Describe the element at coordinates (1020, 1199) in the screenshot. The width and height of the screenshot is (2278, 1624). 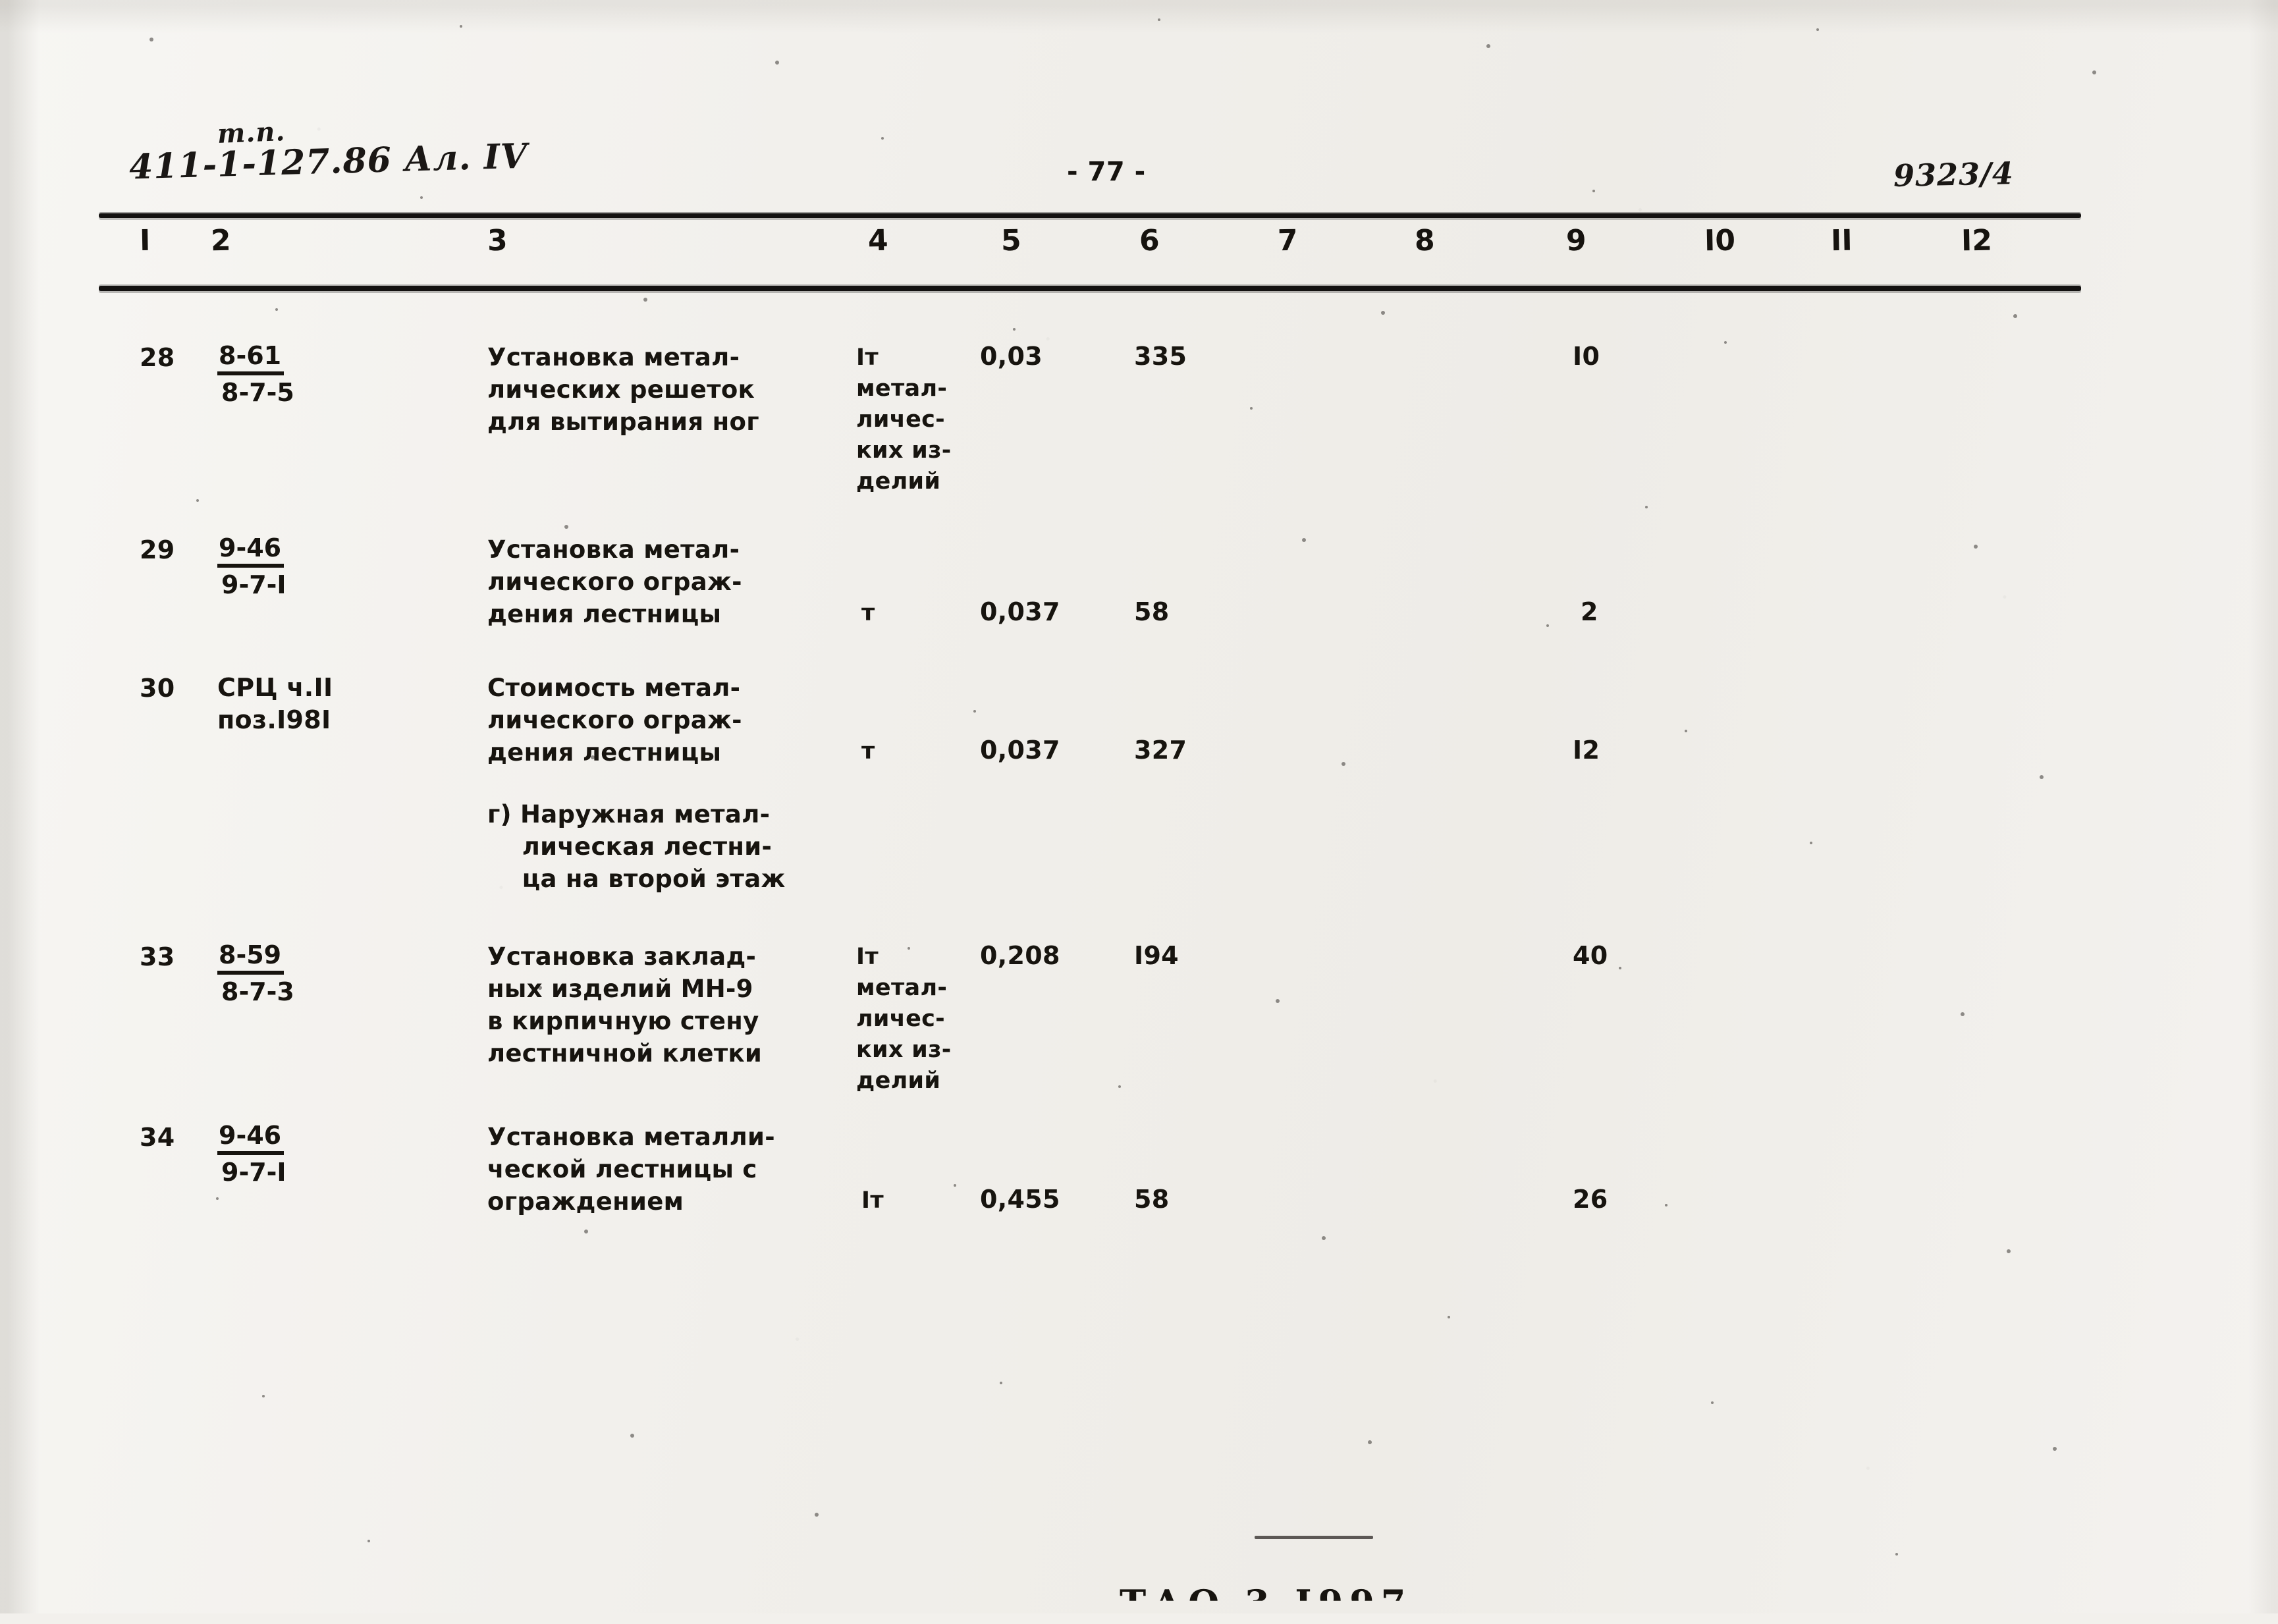
I see `row-col5: 0,455` at that location.